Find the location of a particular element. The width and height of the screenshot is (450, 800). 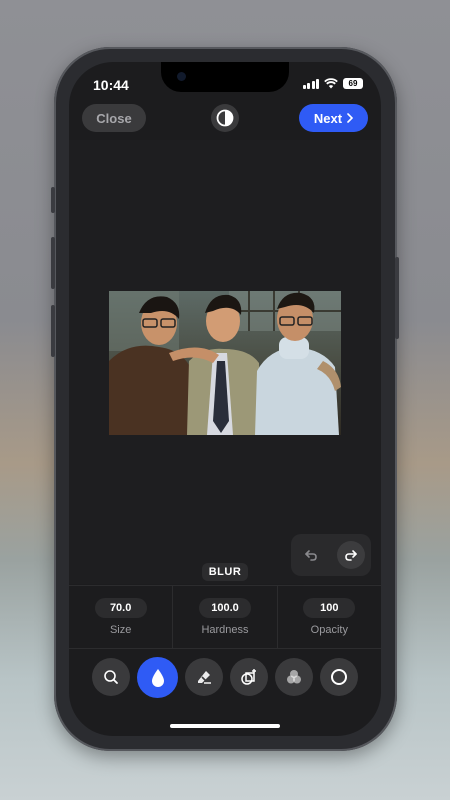

photo-artwork is located at coordinates (225, 363).